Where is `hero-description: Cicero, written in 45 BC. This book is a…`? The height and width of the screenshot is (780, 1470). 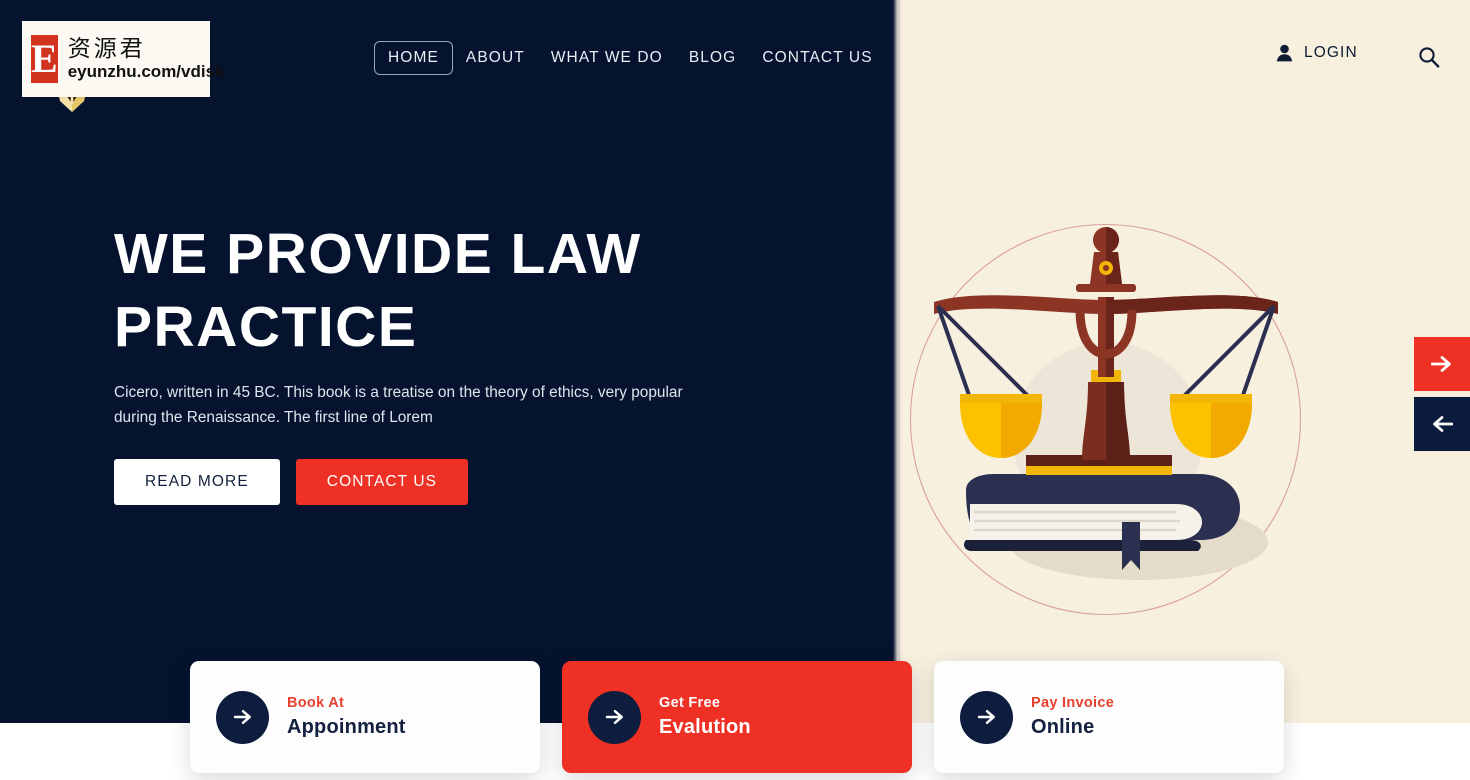 hero-description: Cicero, written in 45 BC. This book is a… is located at coordinates (398, 405).